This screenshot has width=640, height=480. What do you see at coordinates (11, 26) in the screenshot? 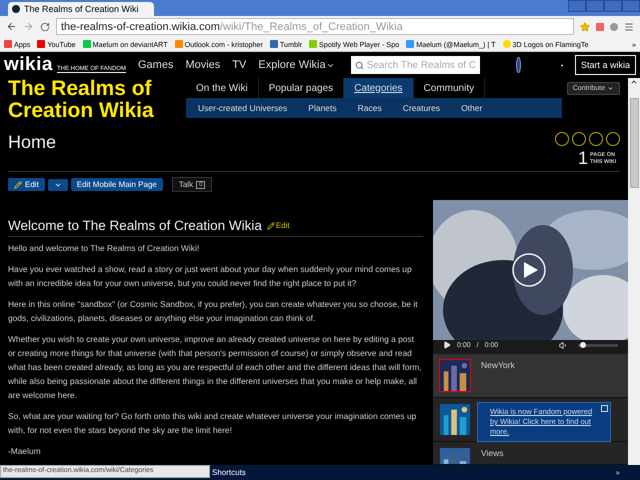
I see `back-icon` at bounding box center [11, 26].